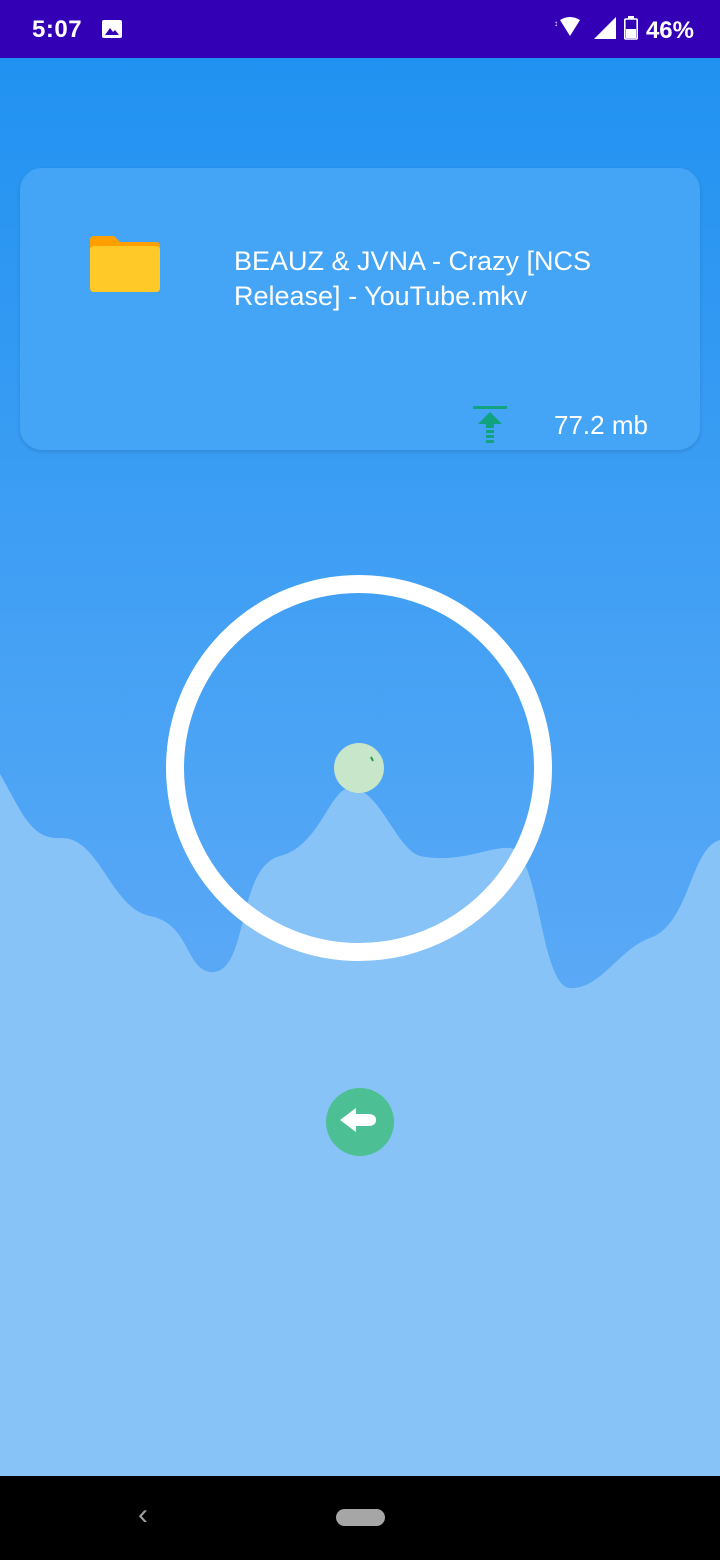  Describe the element at coordinates (57, 29) in the screenshot. I see `status-time: 5:07` at that location.